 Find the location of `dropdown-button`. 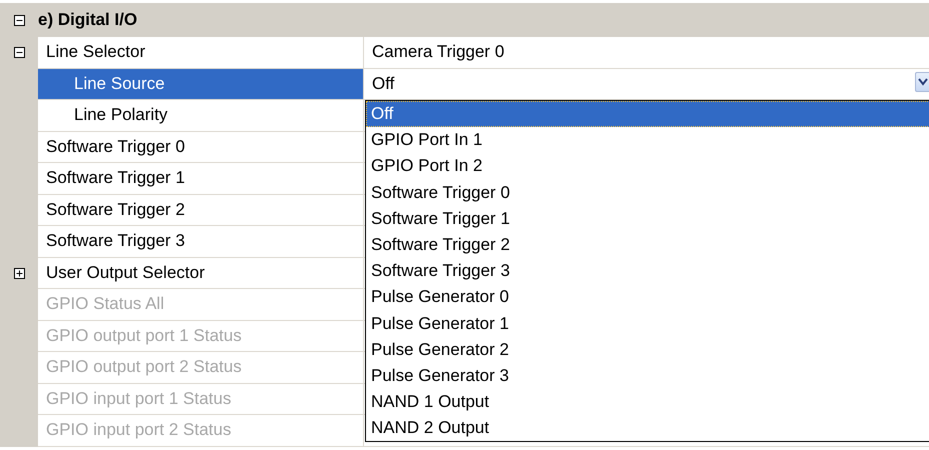

dropdown-button is located at coordinates (922, 82).